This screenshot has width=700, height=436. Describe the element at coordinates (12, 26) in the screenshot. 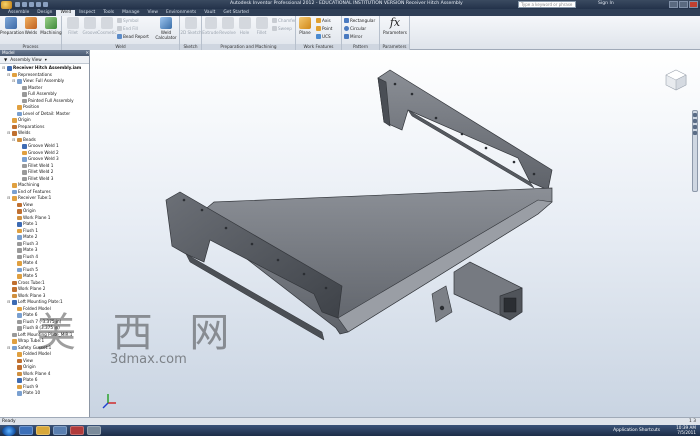

I see `preparation-button: Preparation` at that location.